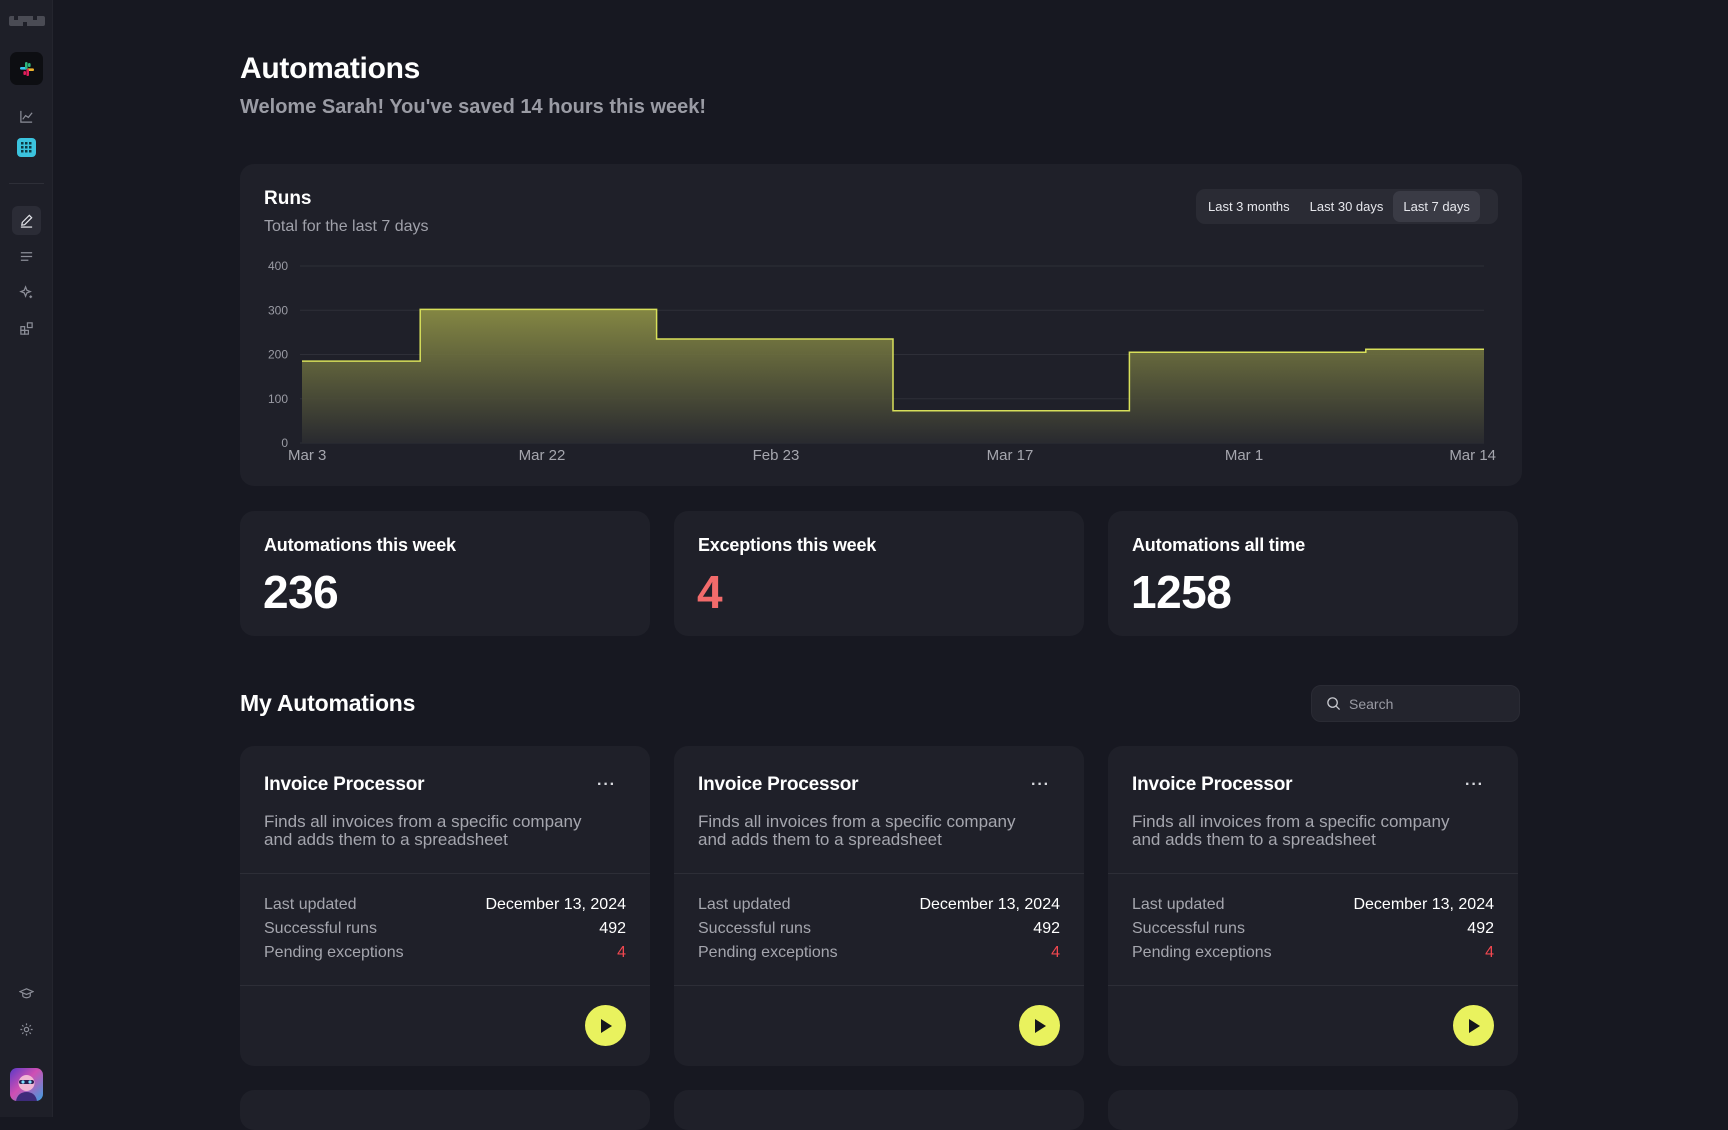  Describe the element at coordinates (278, 355) in the screenshot. I see `y-tick-label: 200` at that location.